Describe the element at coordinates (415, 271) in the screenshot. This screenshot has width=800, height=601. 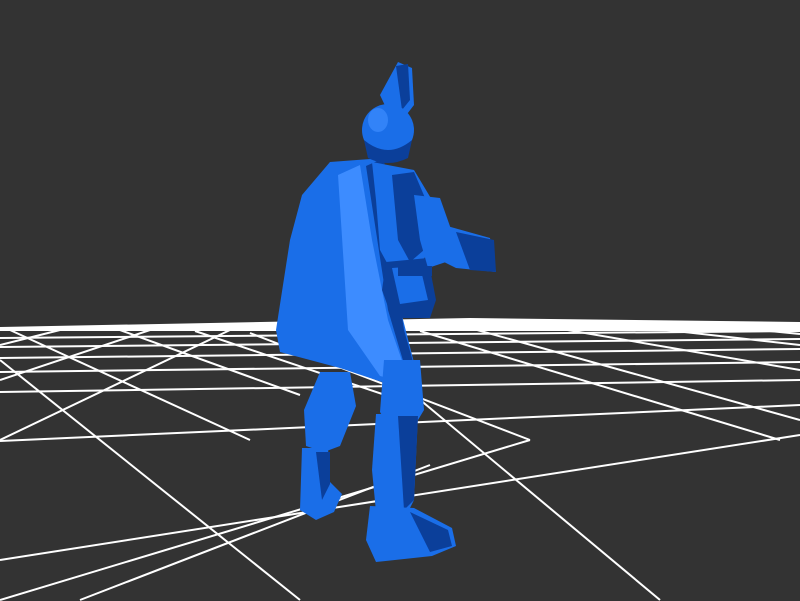
I see `weapon-grip` at that location.